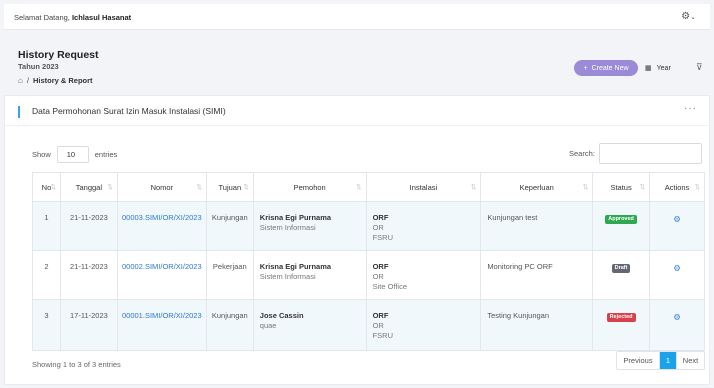 Image resolution: width=714 pixels, height=388 pixels. Describe the element at coordinates (268, 325) in the screenshot. I see `pemohon-dept: quae` at that location.